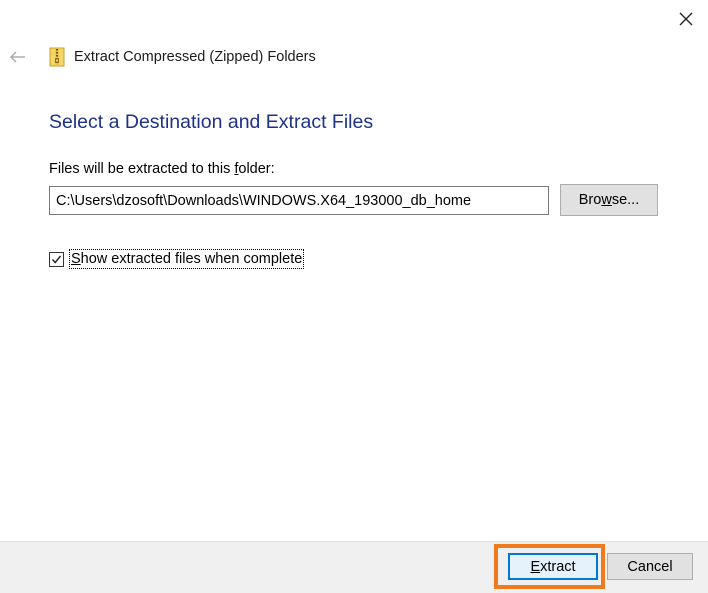 The image size is (708, 593). I want to click on close-icon, so click(686, 19).